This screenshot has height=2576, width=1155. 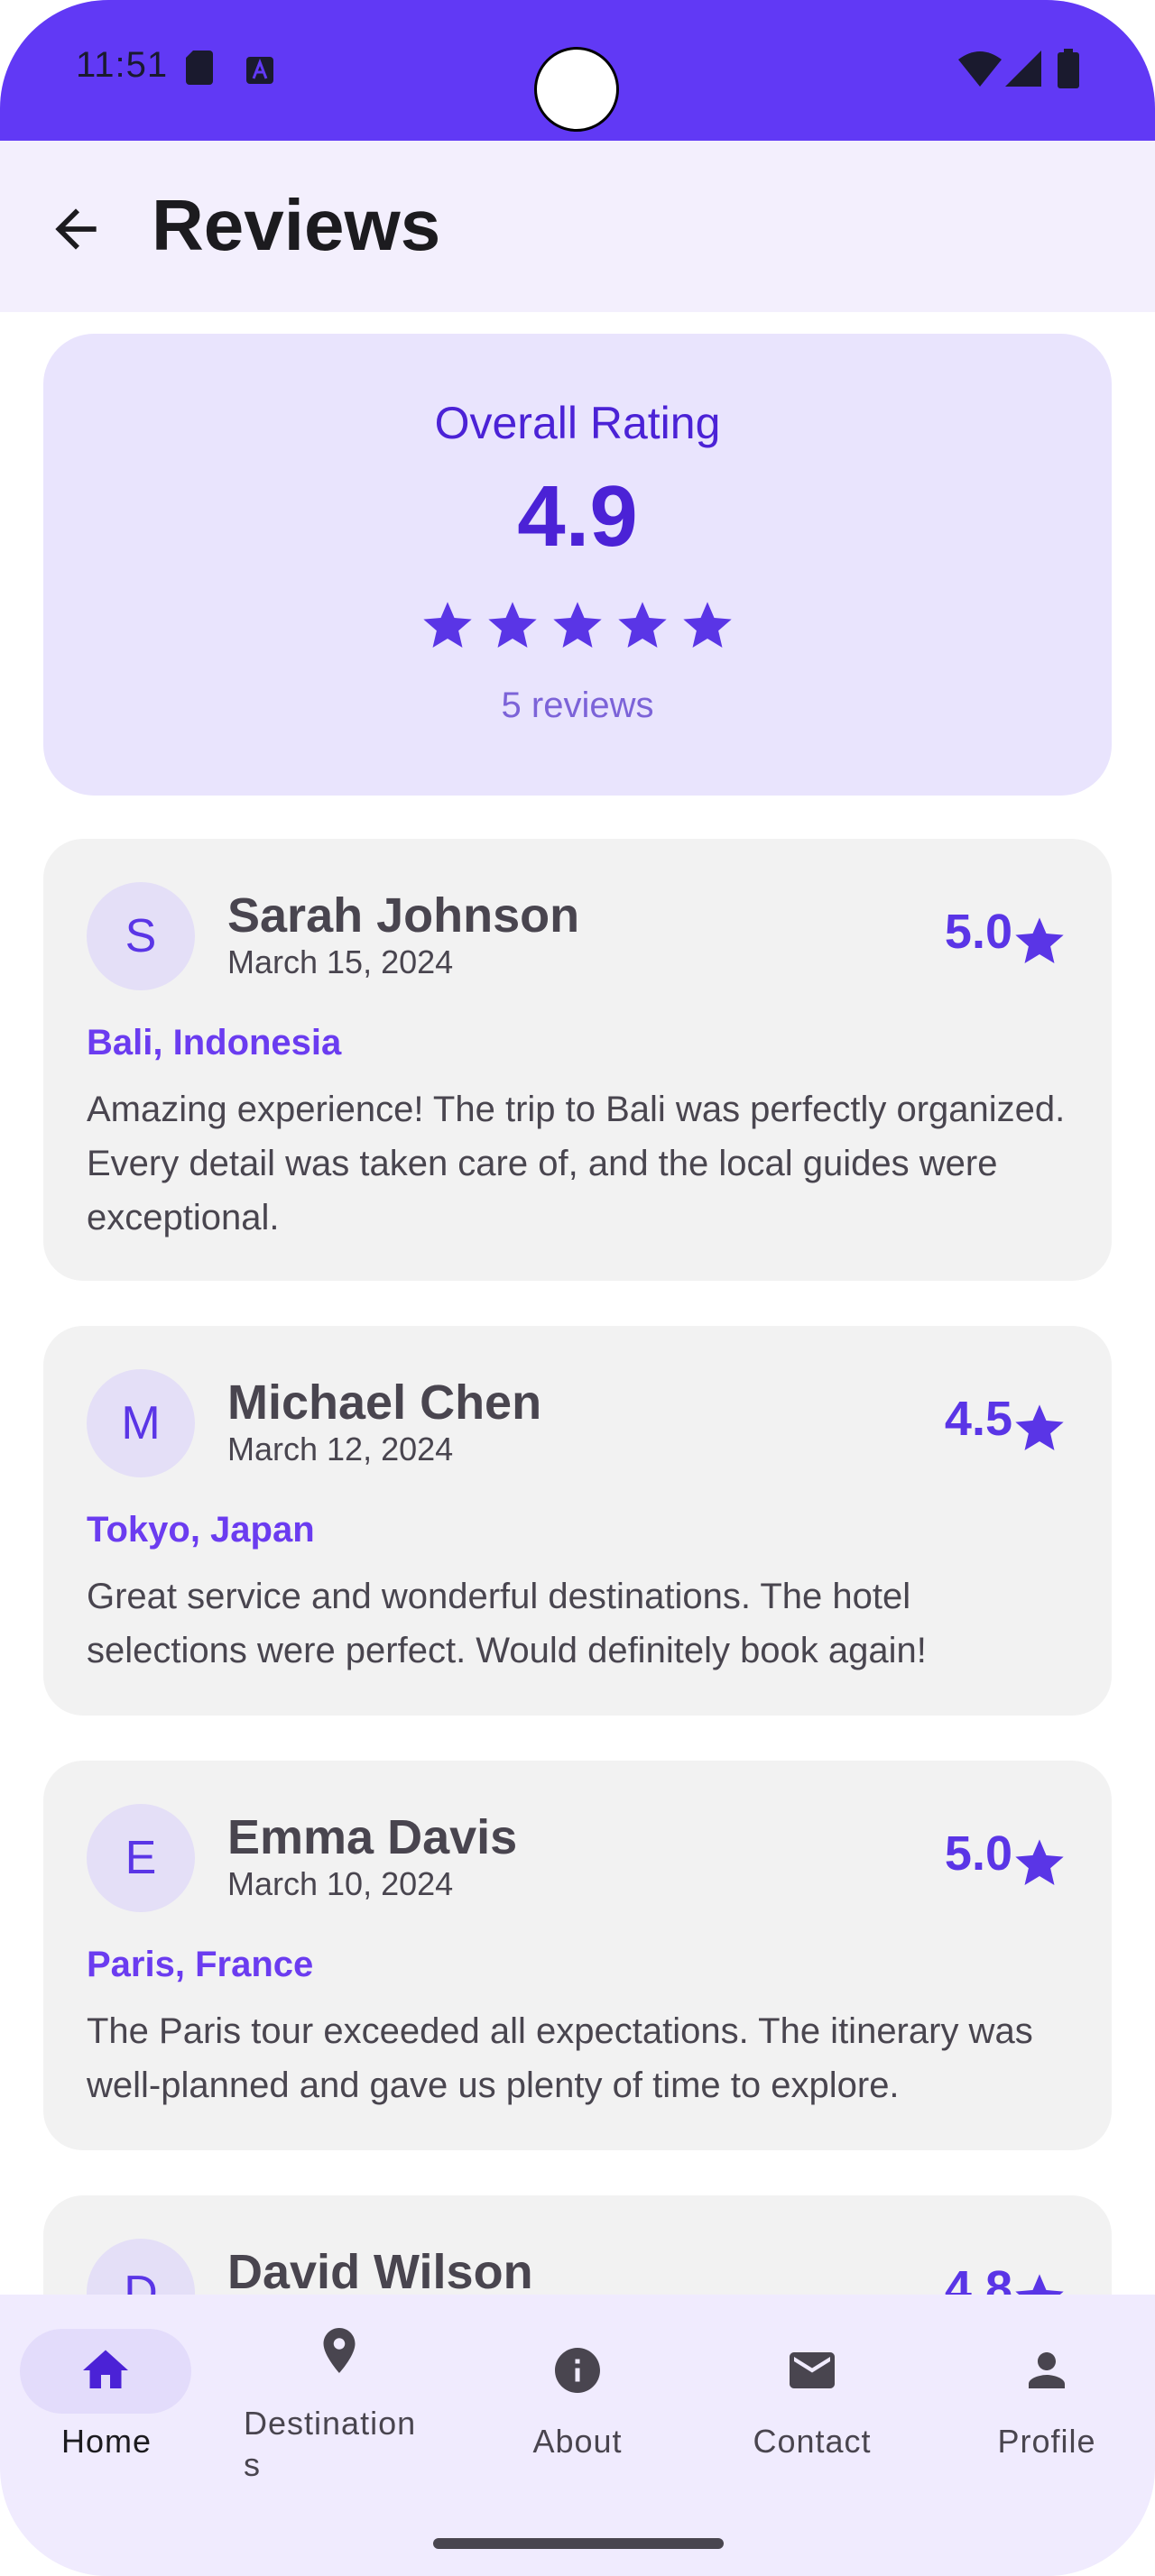 I want to click on nav-item-contact: Contact, so click(x=812, y=2408).